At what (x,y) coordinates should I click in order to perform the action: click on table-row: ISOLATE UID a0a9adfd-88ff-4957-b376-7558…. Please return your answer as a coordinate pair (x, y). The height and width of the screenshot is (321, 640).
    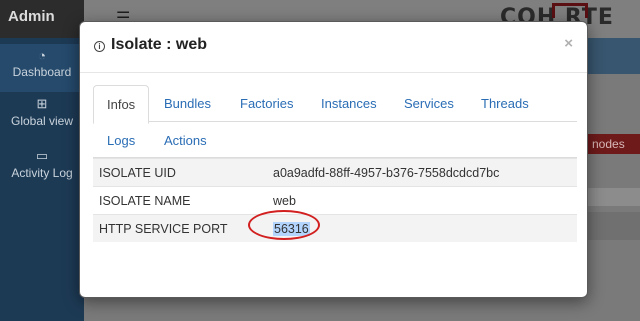
    Looking at the image, I should click on (335, 172).